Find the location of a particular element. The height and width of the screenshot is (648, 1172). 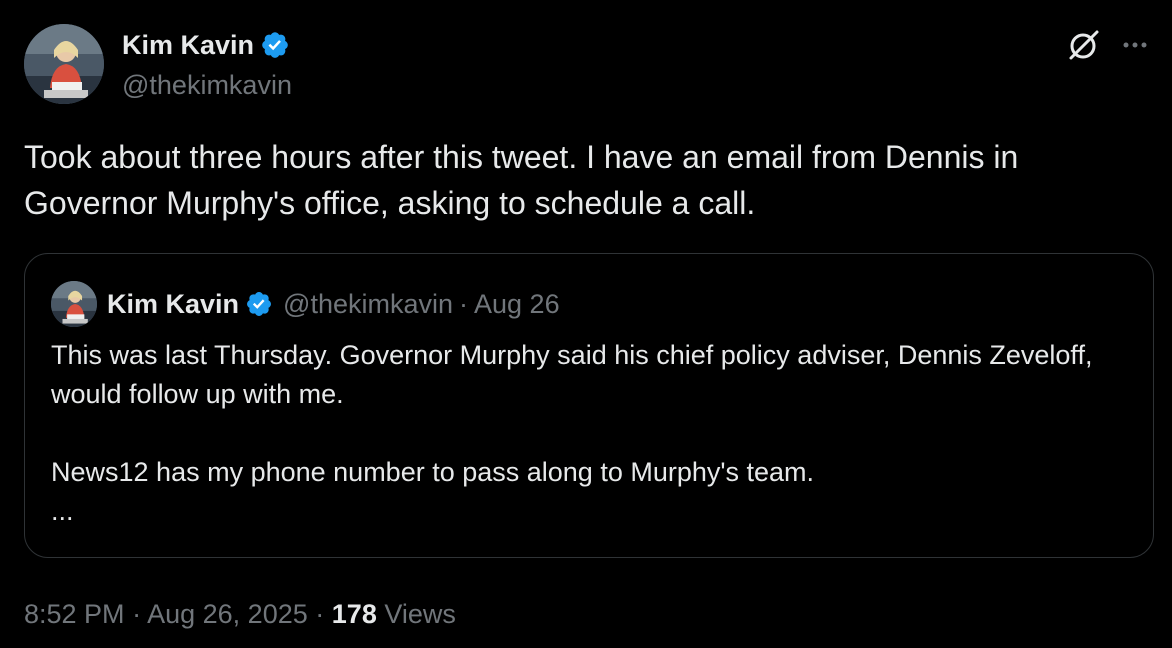

grok-icon-graphic is located at coordinates (1084, 45).